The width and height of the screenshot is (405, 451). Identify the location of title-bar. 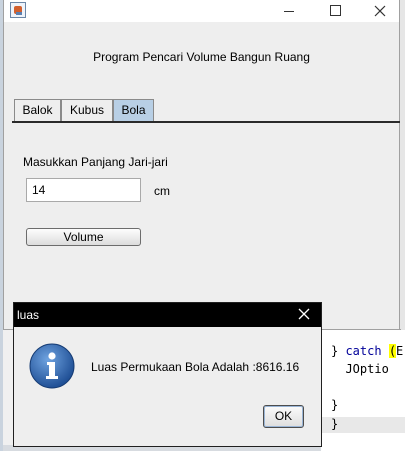
(201, 11).